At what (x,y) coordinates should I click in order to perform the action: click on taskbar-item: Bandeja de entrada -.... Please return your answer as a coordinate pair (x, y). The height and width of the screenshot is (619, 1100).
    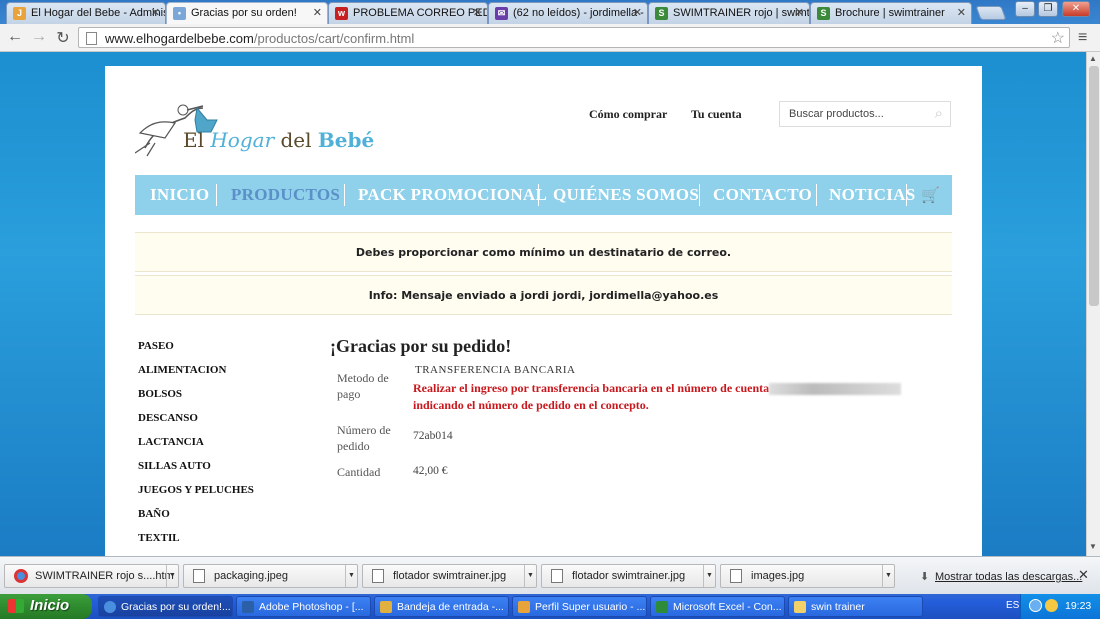
    Looking at the image, I should click on (441, 606).